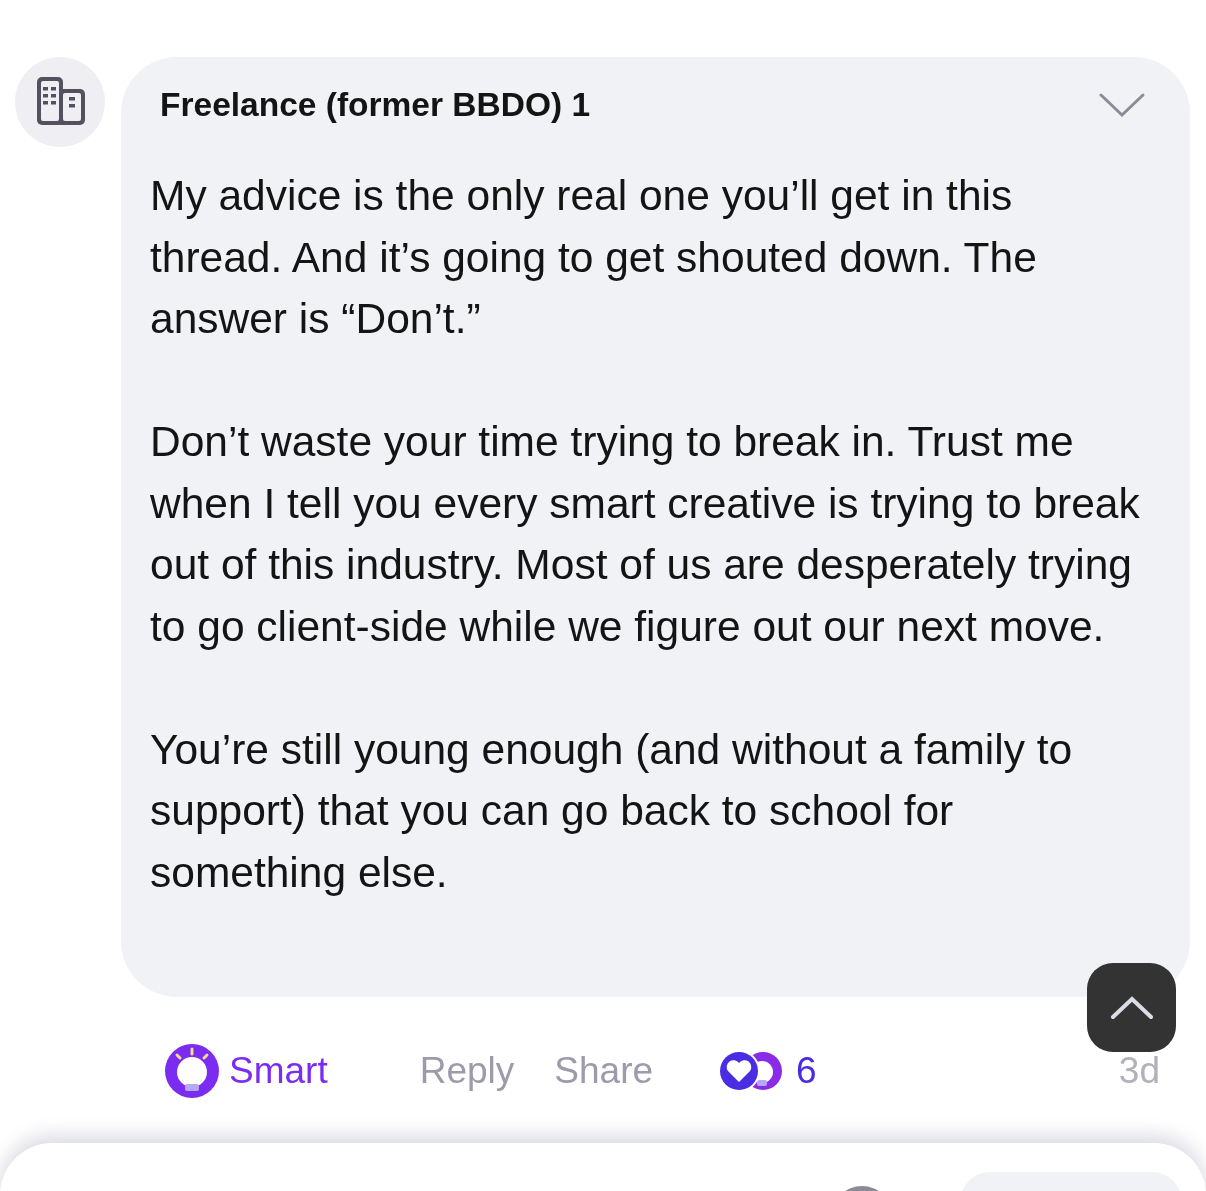 The image size is (1206, 1191). I want to click on lightbulb-icon, so click(192, 1071).